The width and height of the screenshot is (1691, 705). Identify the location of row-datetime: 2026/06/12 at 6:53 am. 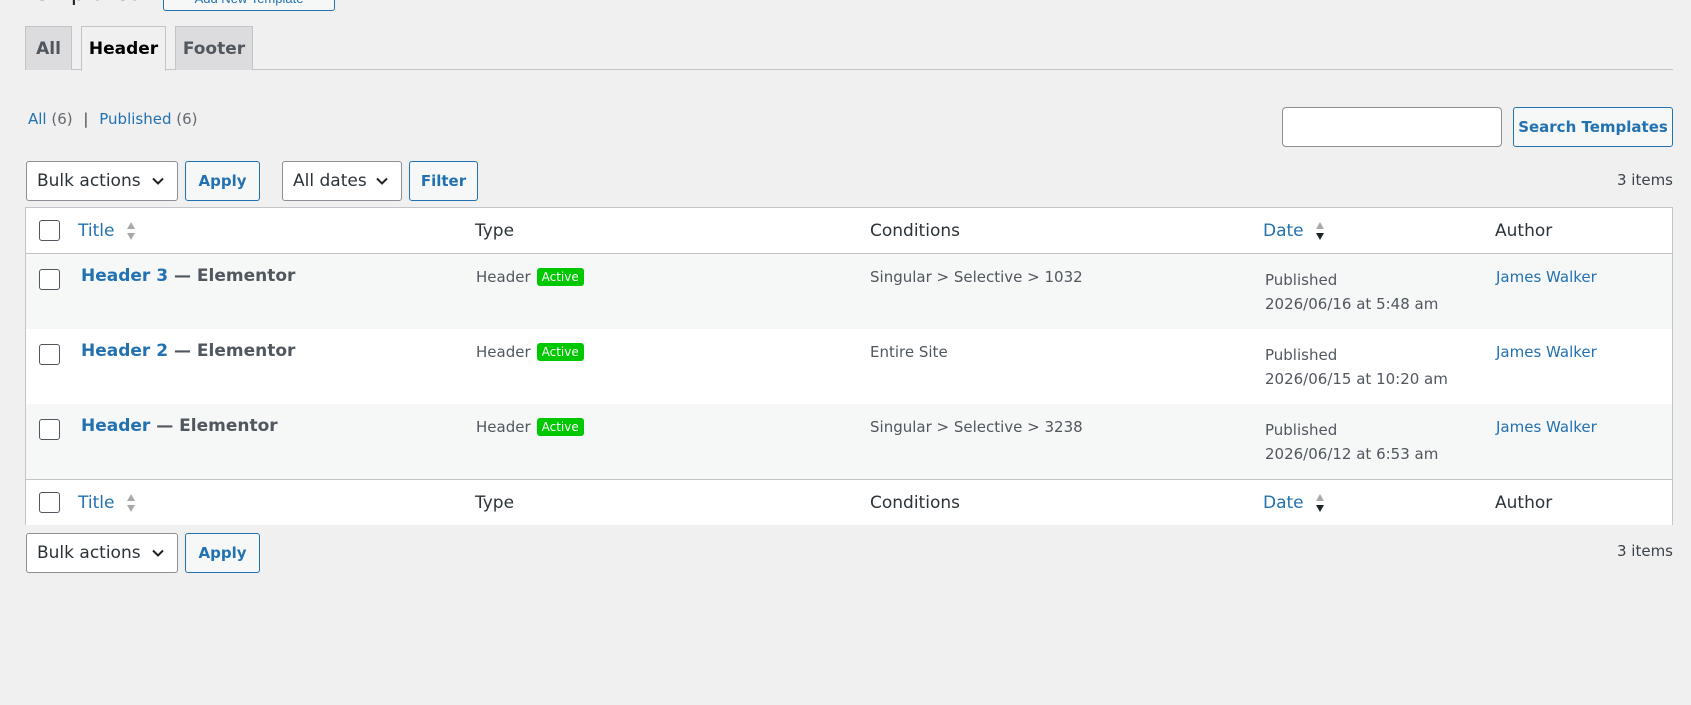
(1352, 454).